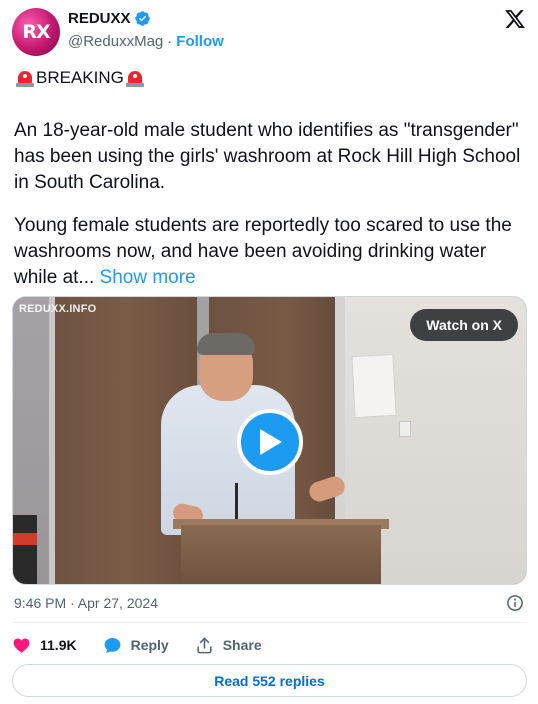  I want to click on author-avatar: RX, so click(36, 32).